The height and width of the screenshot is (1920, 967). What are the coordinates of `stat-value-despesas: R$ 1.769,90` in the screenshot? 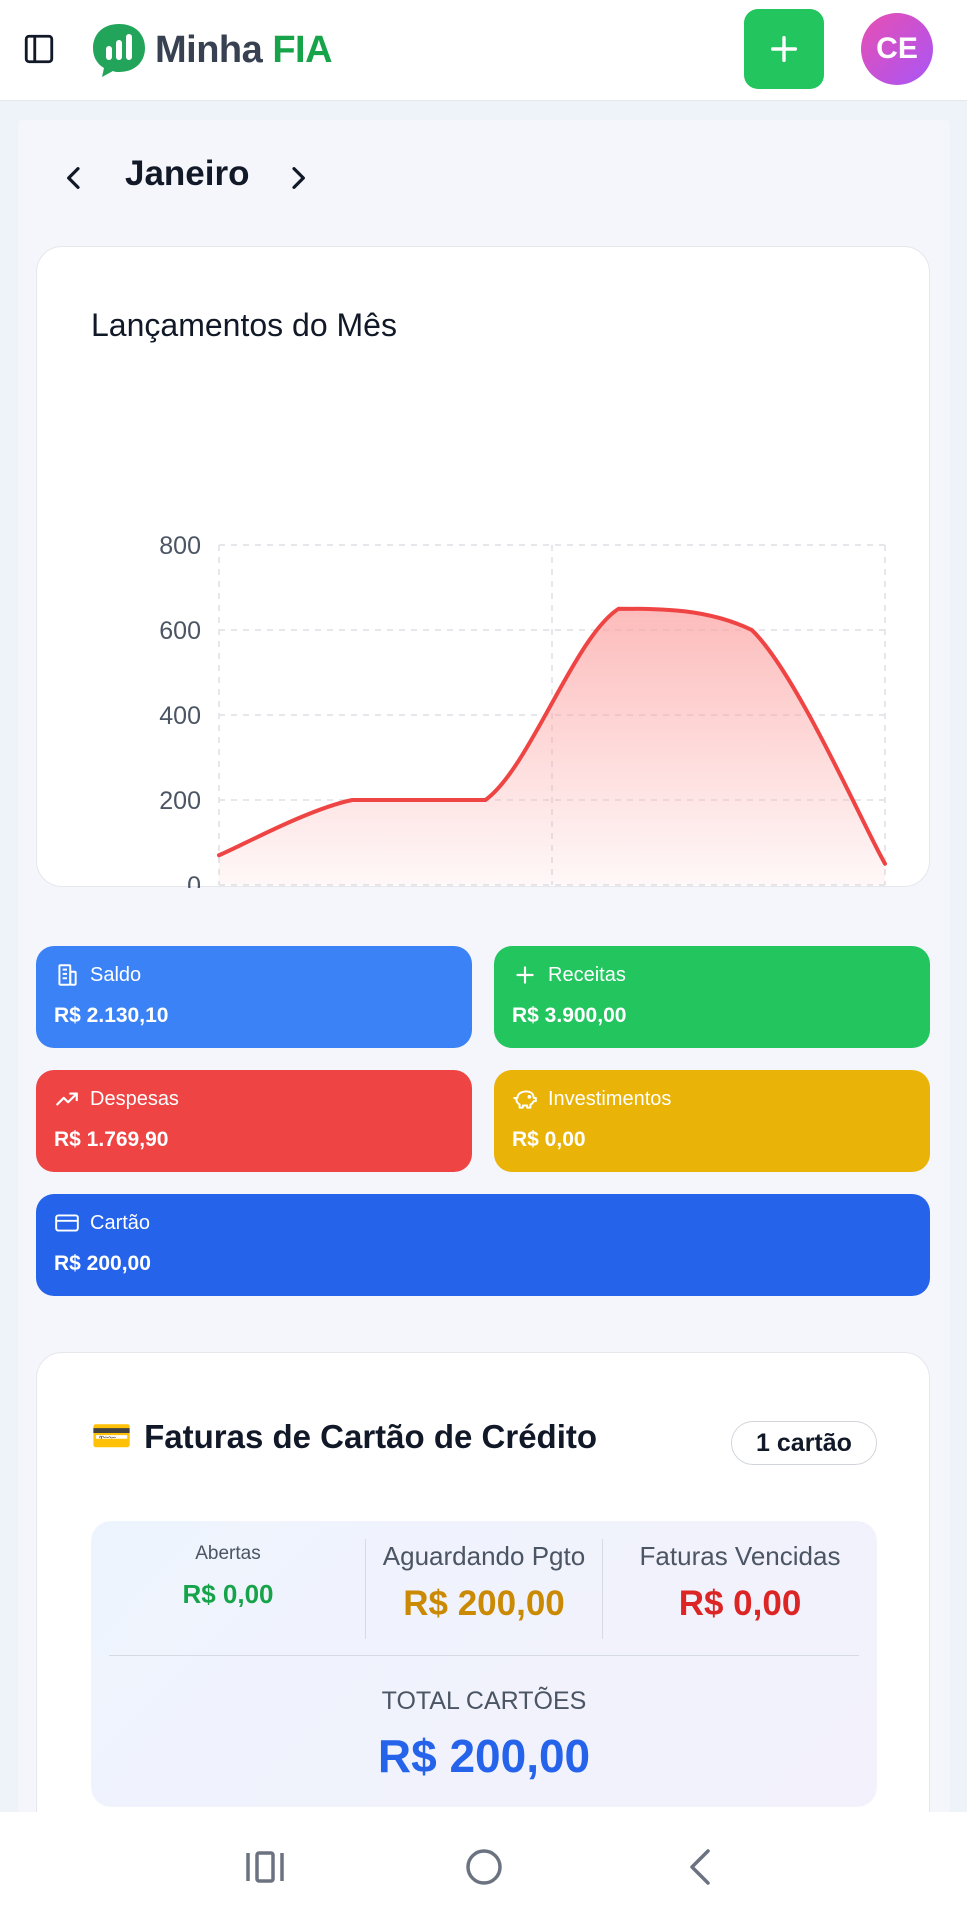 It's located at (111, 1139).